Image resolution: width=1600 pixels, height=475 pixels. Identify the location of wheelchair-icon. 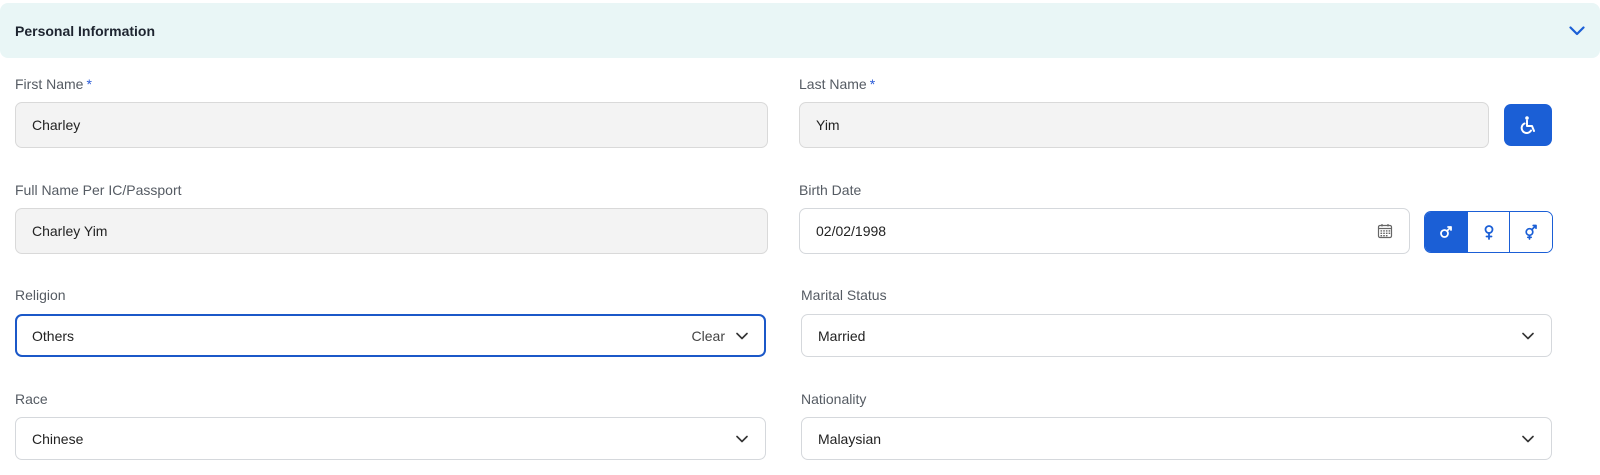
(1528, 125).